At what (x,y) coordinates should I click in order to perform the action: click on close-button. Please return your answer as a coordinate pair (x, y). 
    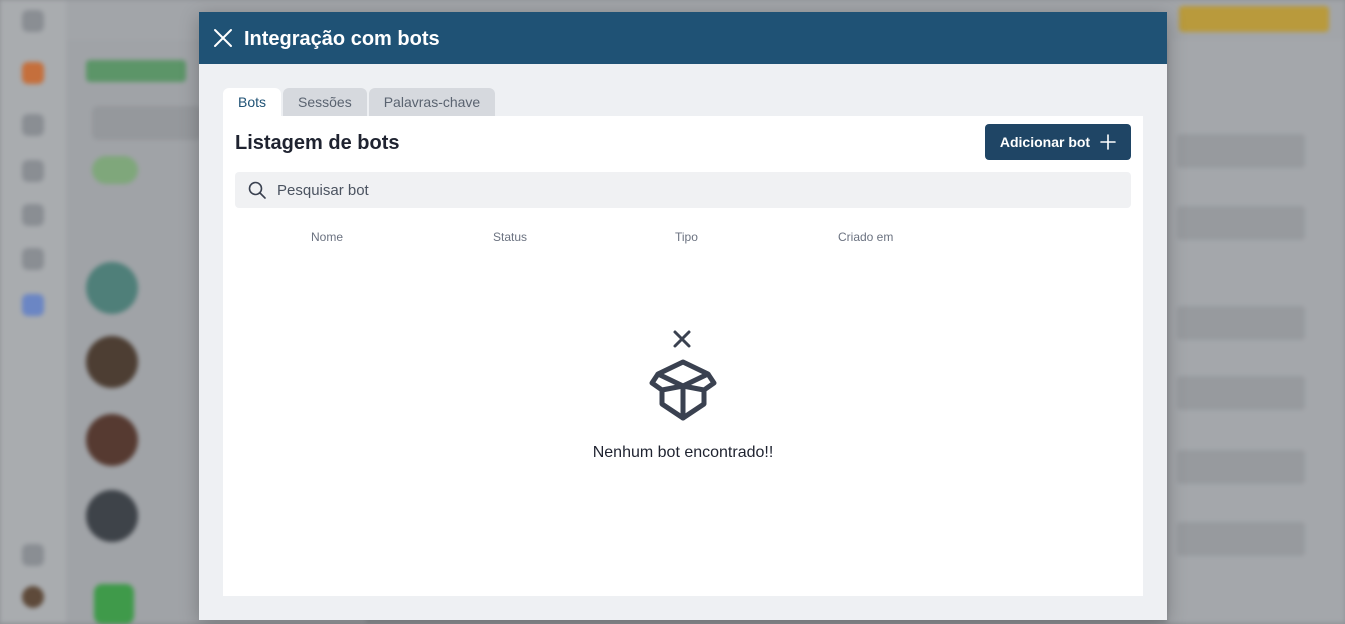
    Looking at the image, I should click on (223, 38).